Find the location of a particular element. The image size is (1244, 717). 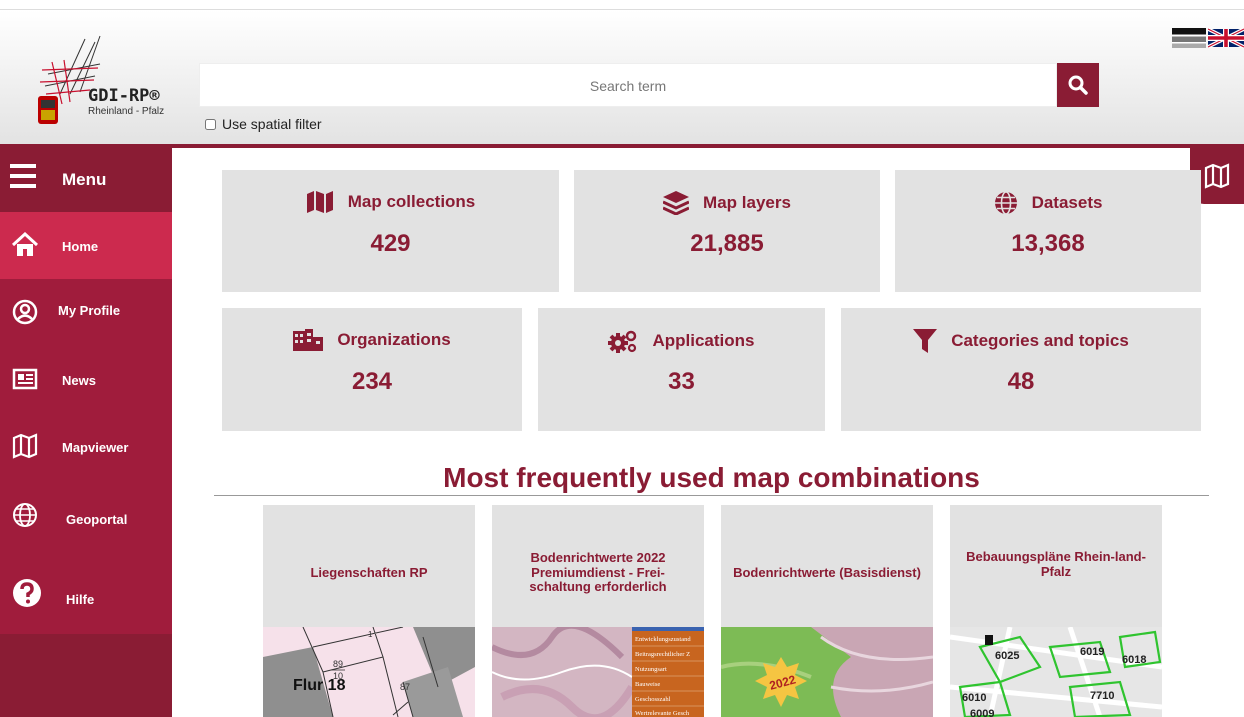

sidebar-item-label: Home is located at coordinates (80, 246).